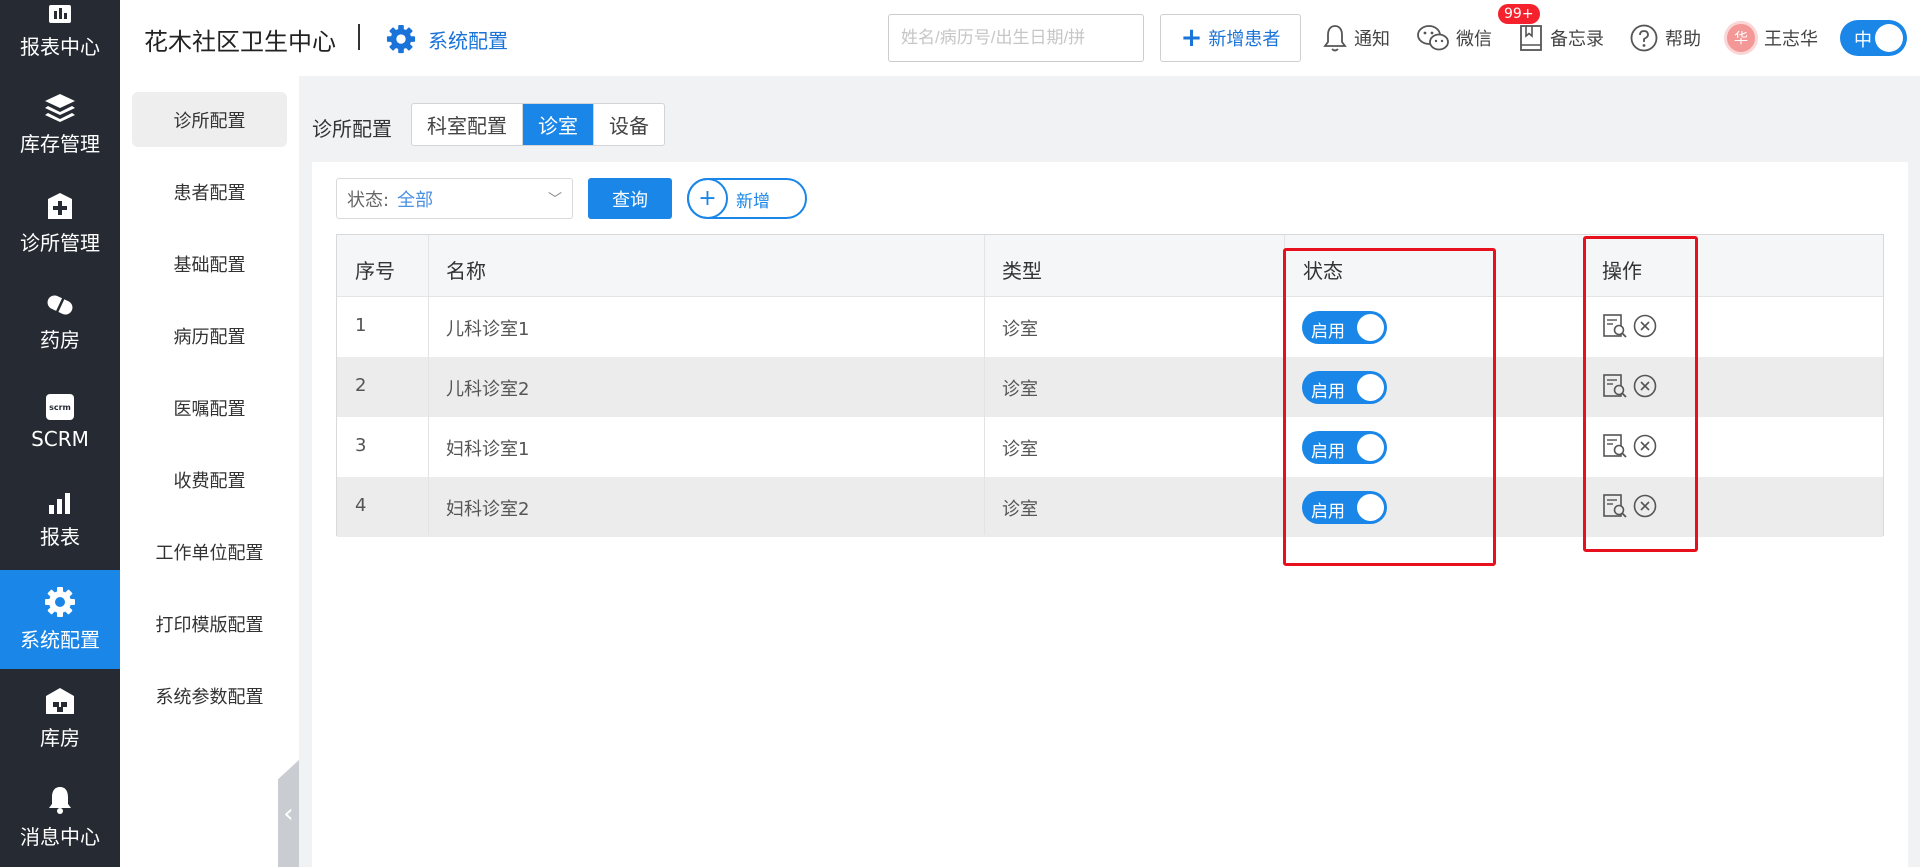 The height and width of the screenshot is (867, 1920). Describe the element at coordinates (401, 39) in the screenshot. I see `gear-icon` at that location.